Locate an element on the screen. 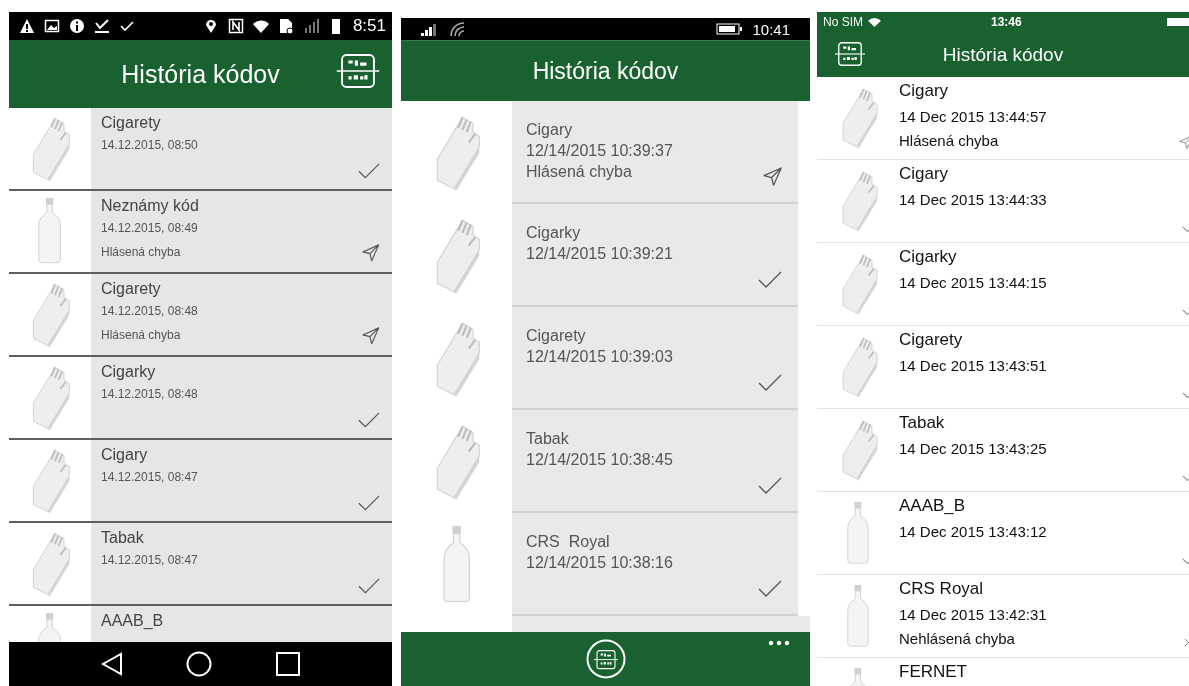  warning-icon is located at coordinates (27, 26).